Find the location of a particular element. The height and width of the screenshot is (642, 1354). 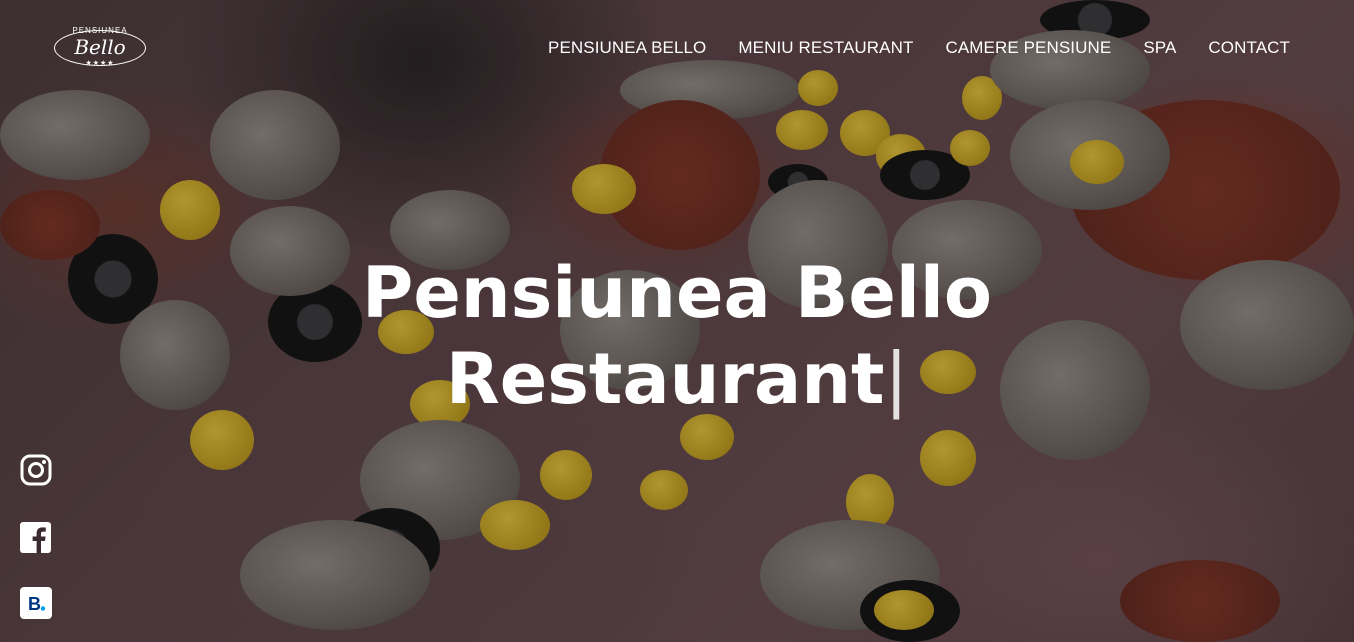

svg-text: B is located at coordinates (34, 604).